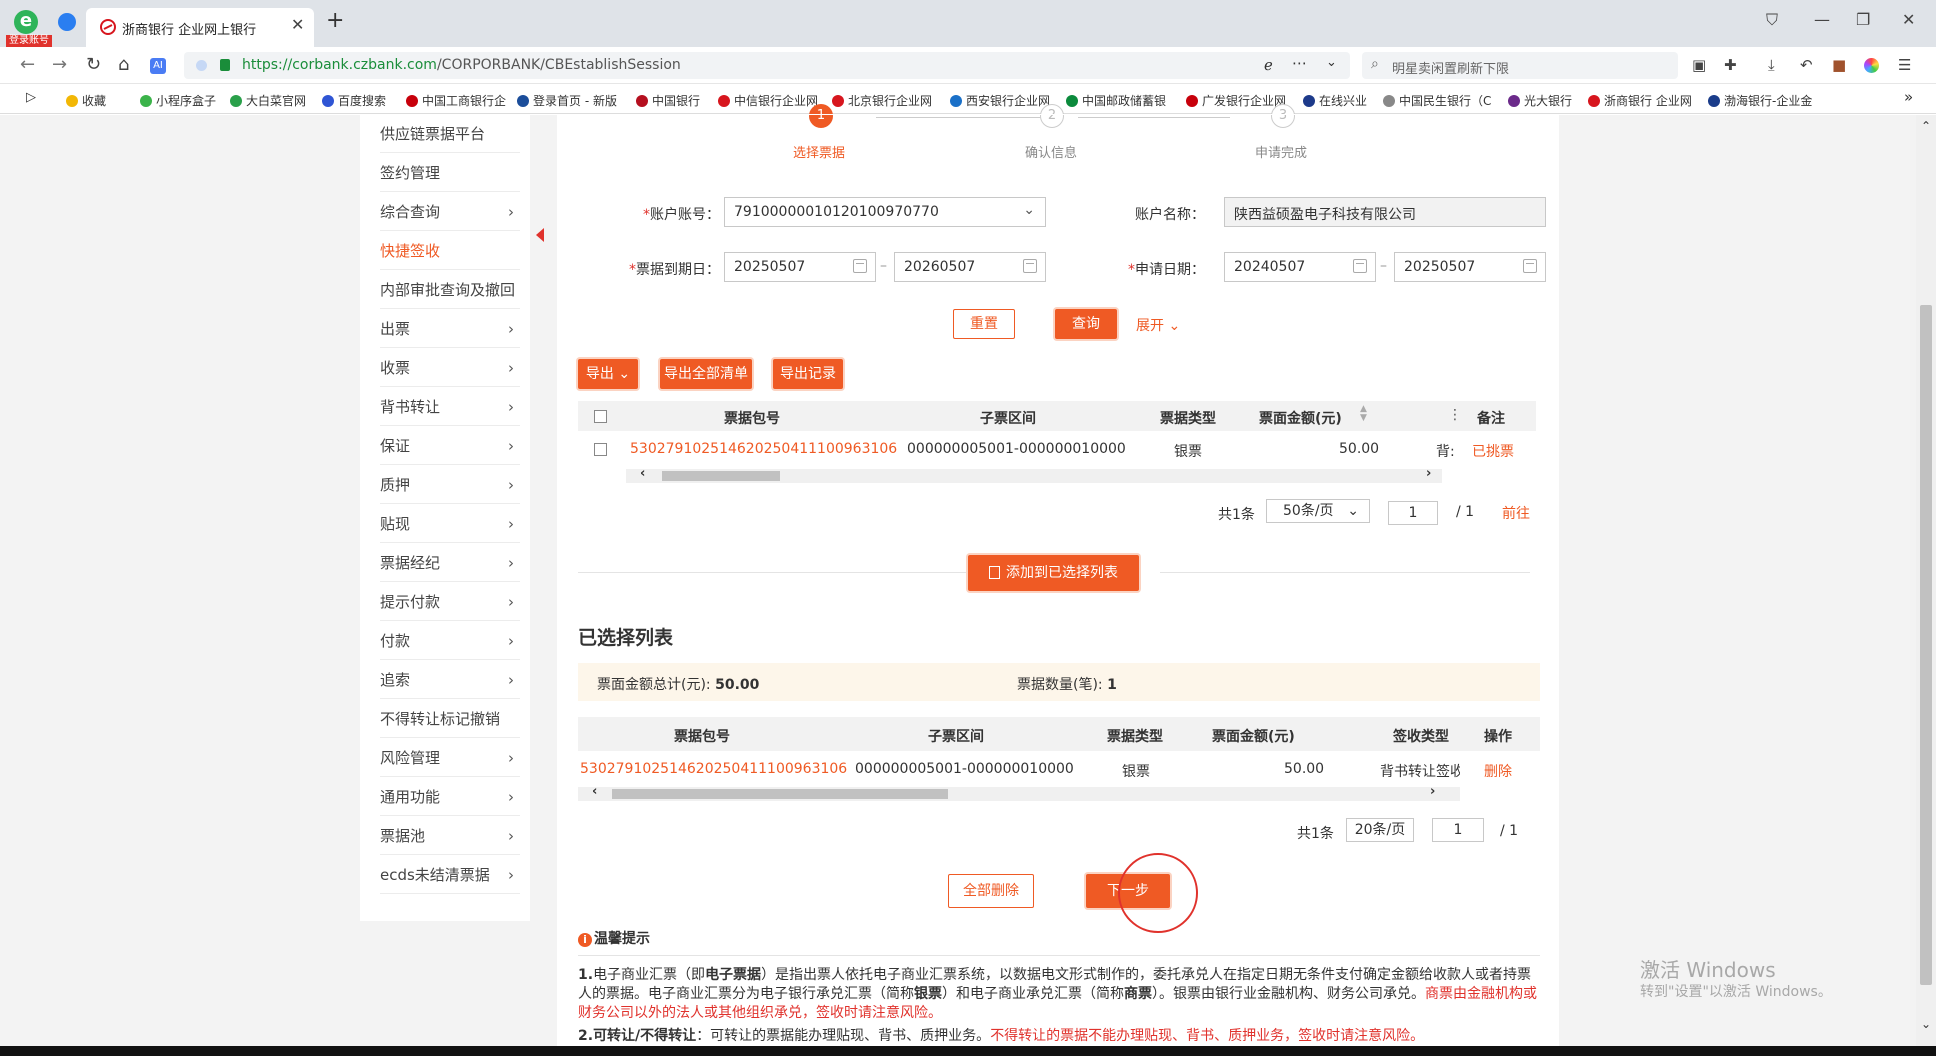 Image resolution: width=1936 pixels, height=1056 pixels. What do you see at coordinates (1000, 100) in the screenshot?
I see `bookmark-item: 西安银行企业网` at bounding box center [1000, 100].